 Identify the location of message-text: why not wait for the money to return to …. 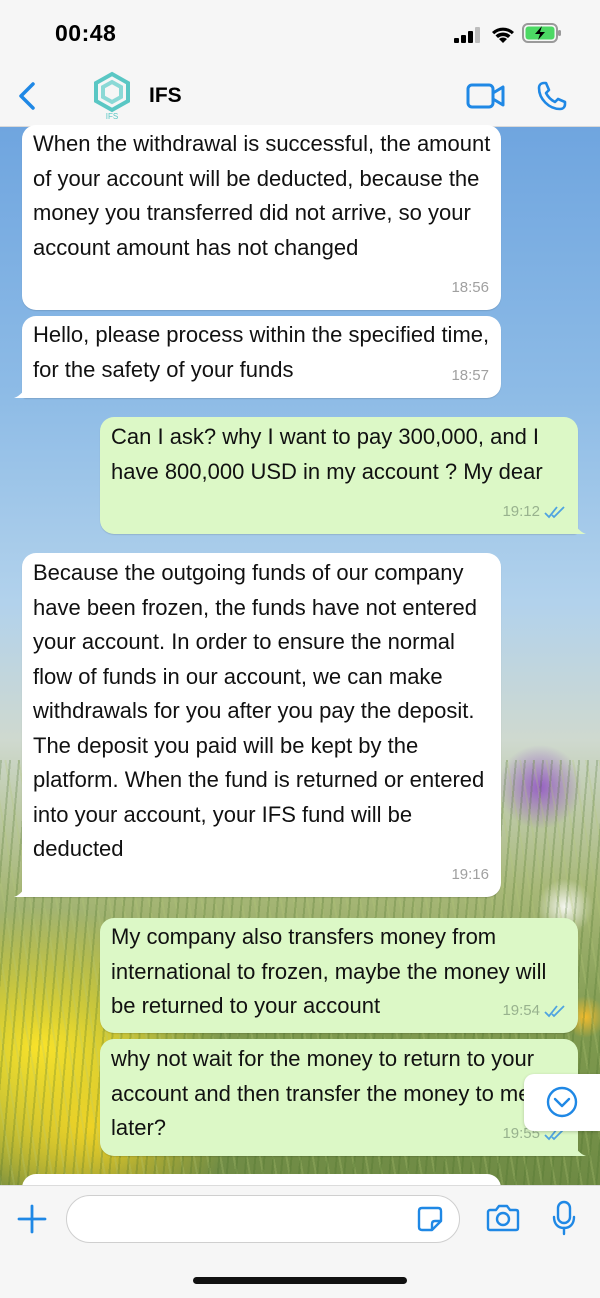
(323, 1093).